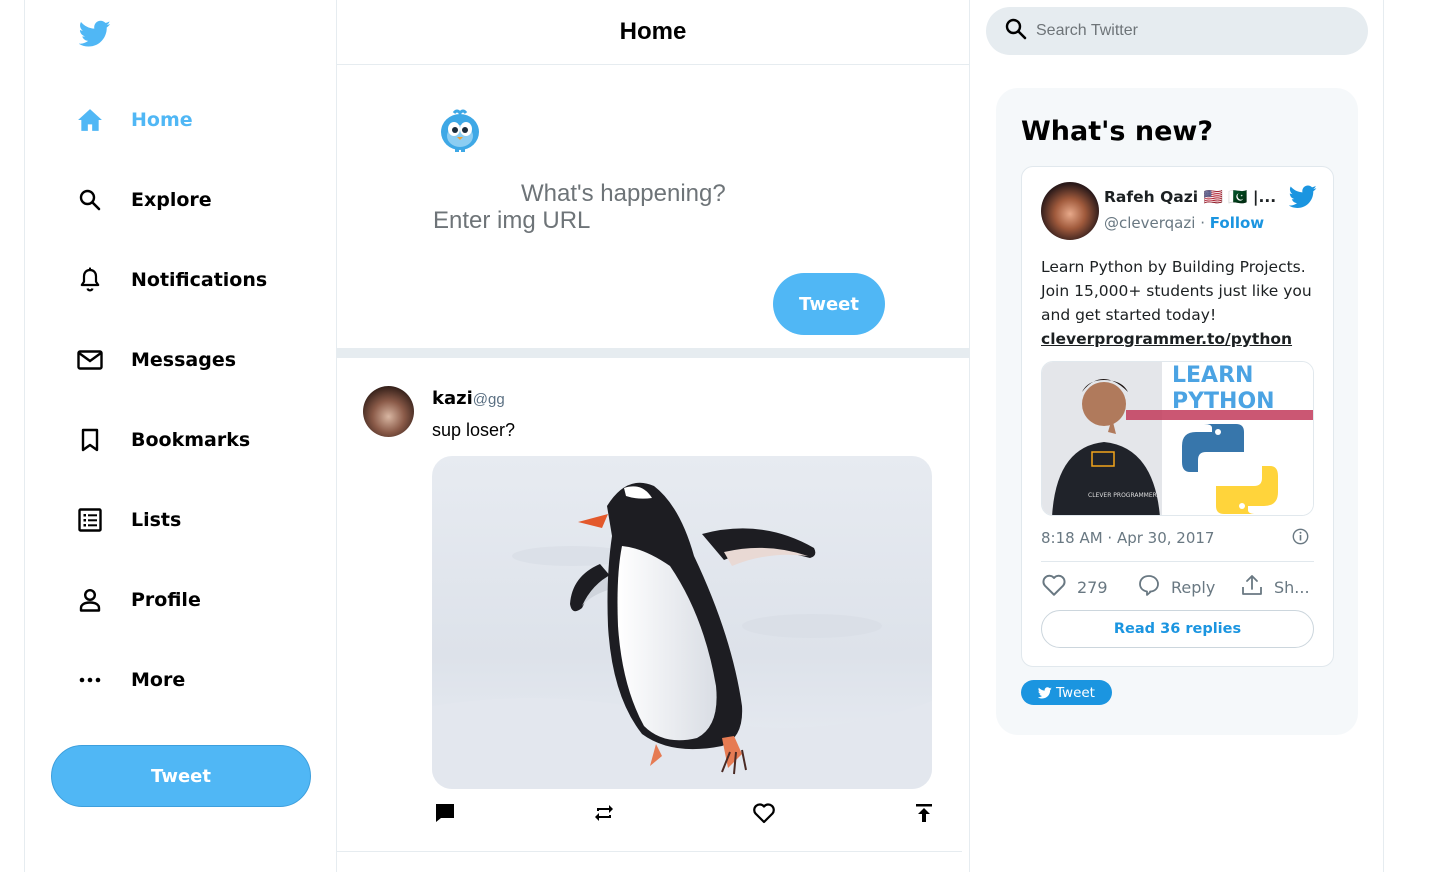 This screenshot has width=1447, height=872. I want to click on more-icon, so click(90, 680).